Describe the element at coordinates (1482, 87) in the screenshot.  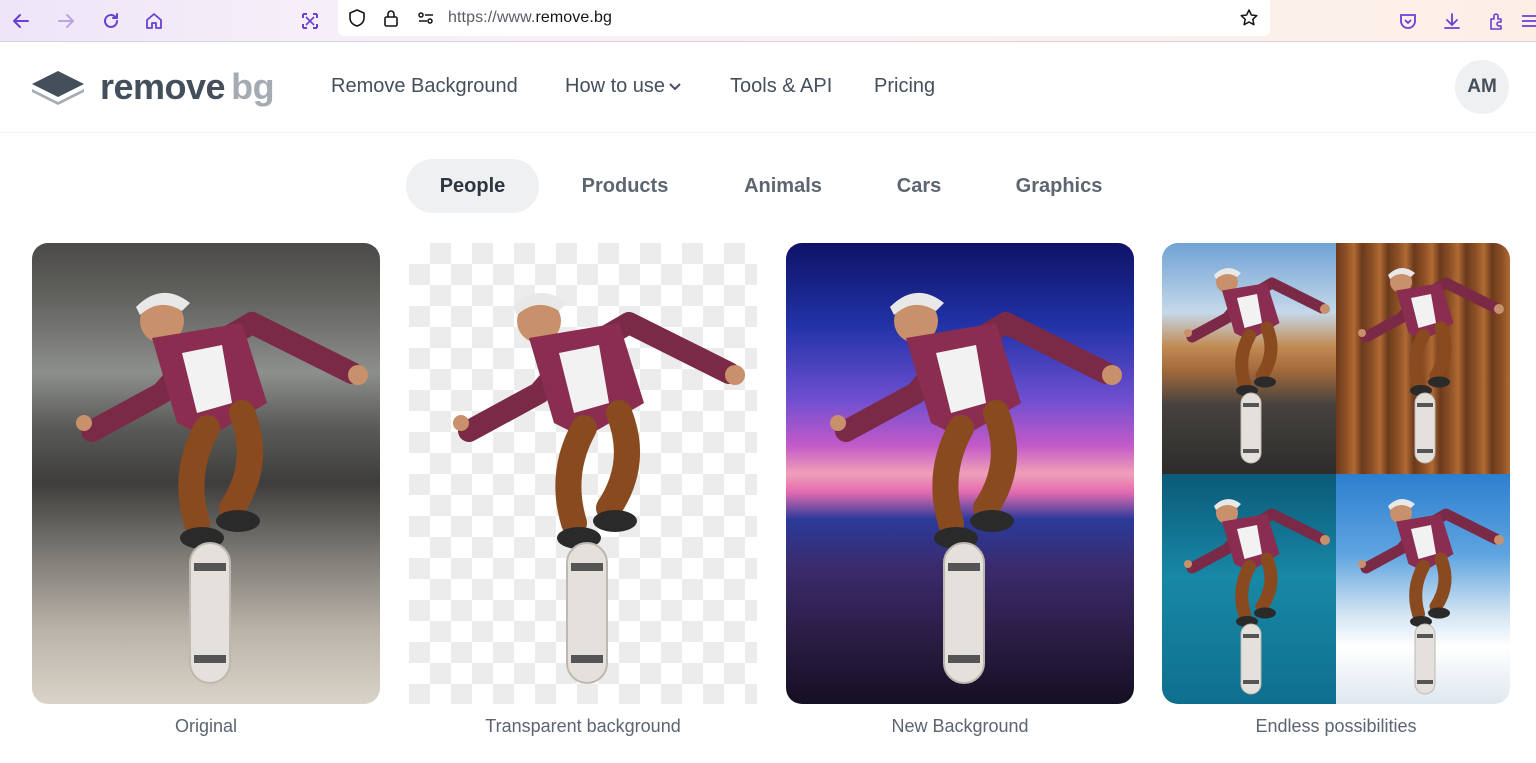
I see `avatar: AM` at that location.